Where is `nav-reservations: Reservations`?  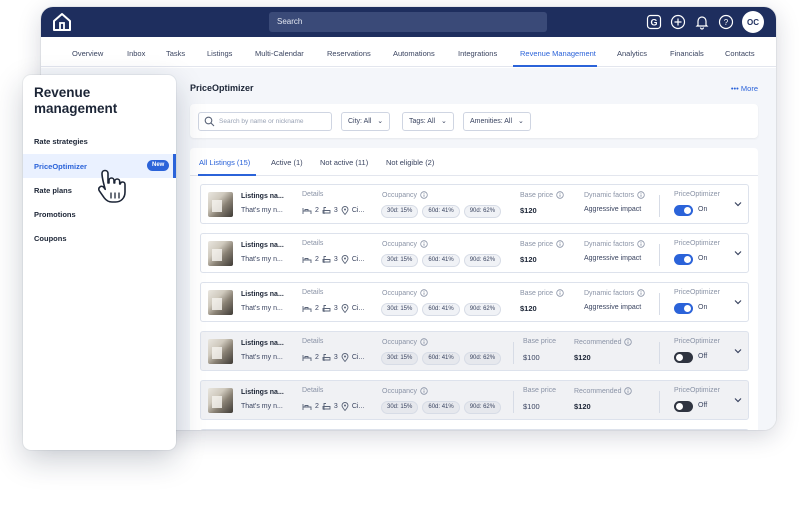
nav-reservations: Reservations is located at coordinates (349, 53).